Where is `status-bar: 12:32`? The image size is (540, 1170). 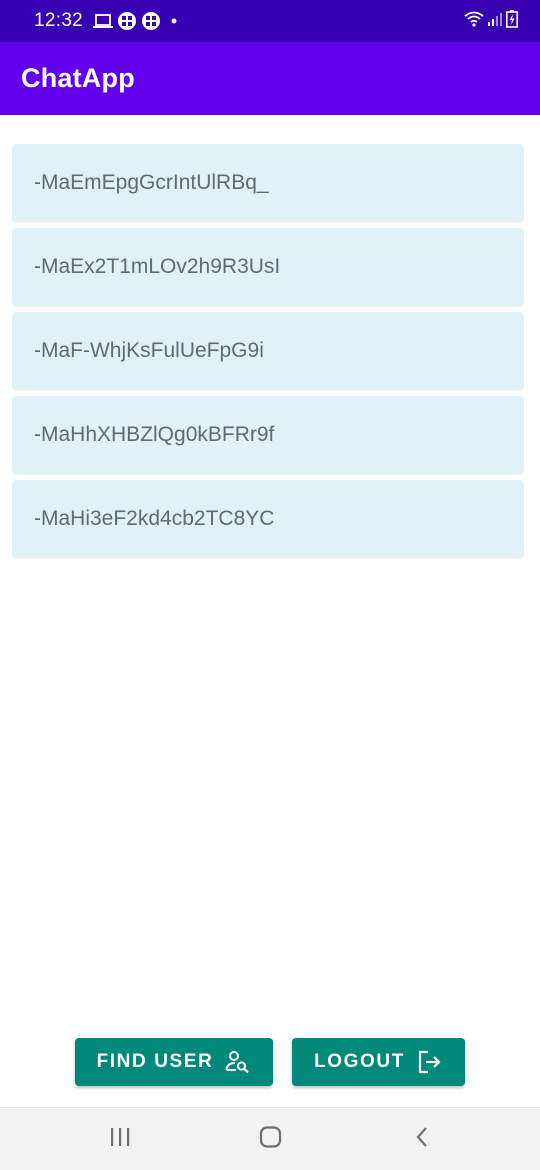 status-bar: 12:32 is located at coordinates (270, 21).